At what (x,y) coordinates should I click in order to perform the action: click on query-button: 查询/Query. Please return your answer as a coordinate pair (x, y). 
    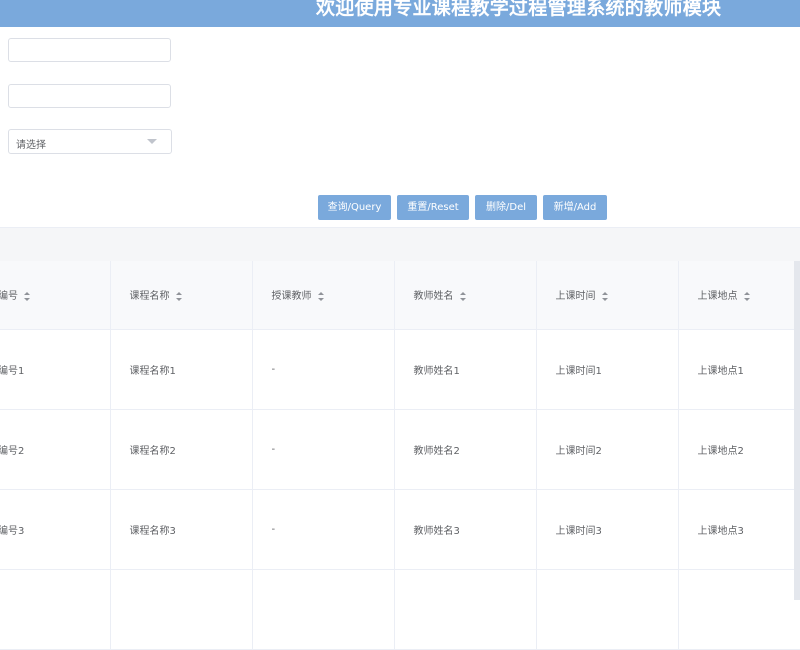
    Looking at the image, I should click on (354, 207).